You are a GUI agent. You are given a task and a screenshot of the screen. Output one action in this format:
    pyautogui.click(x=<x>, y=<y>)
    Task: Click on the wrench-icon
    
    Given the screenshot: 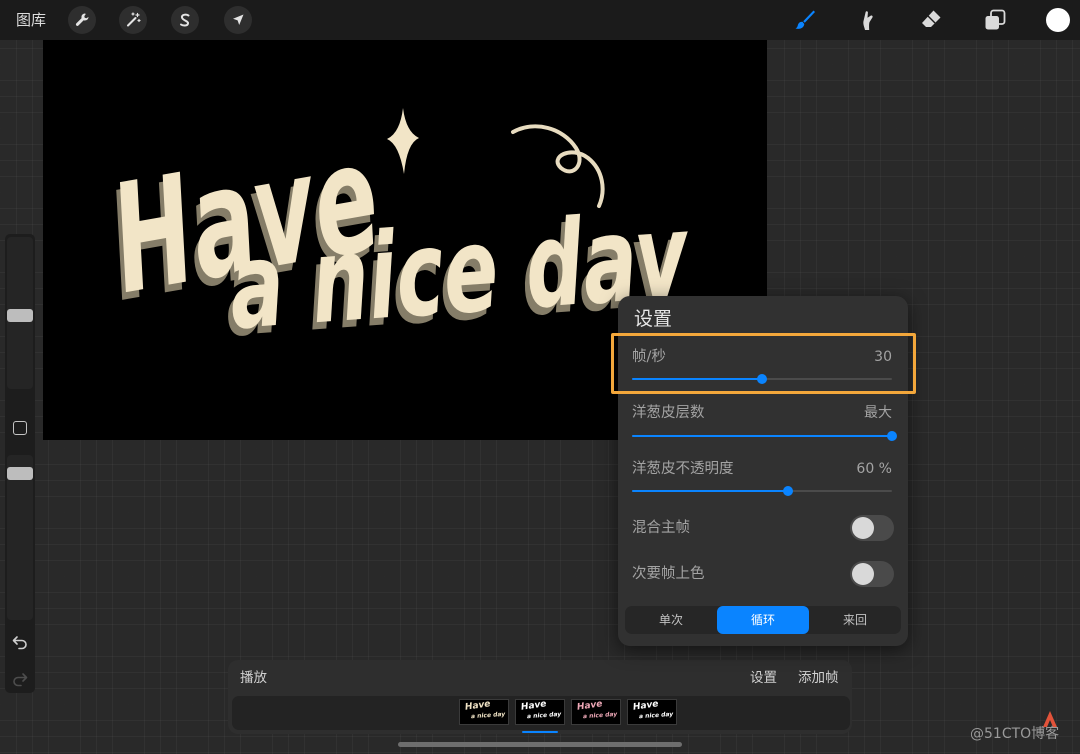 What is the action you would take?
    pyautogui.click(x=82, y=19)
    